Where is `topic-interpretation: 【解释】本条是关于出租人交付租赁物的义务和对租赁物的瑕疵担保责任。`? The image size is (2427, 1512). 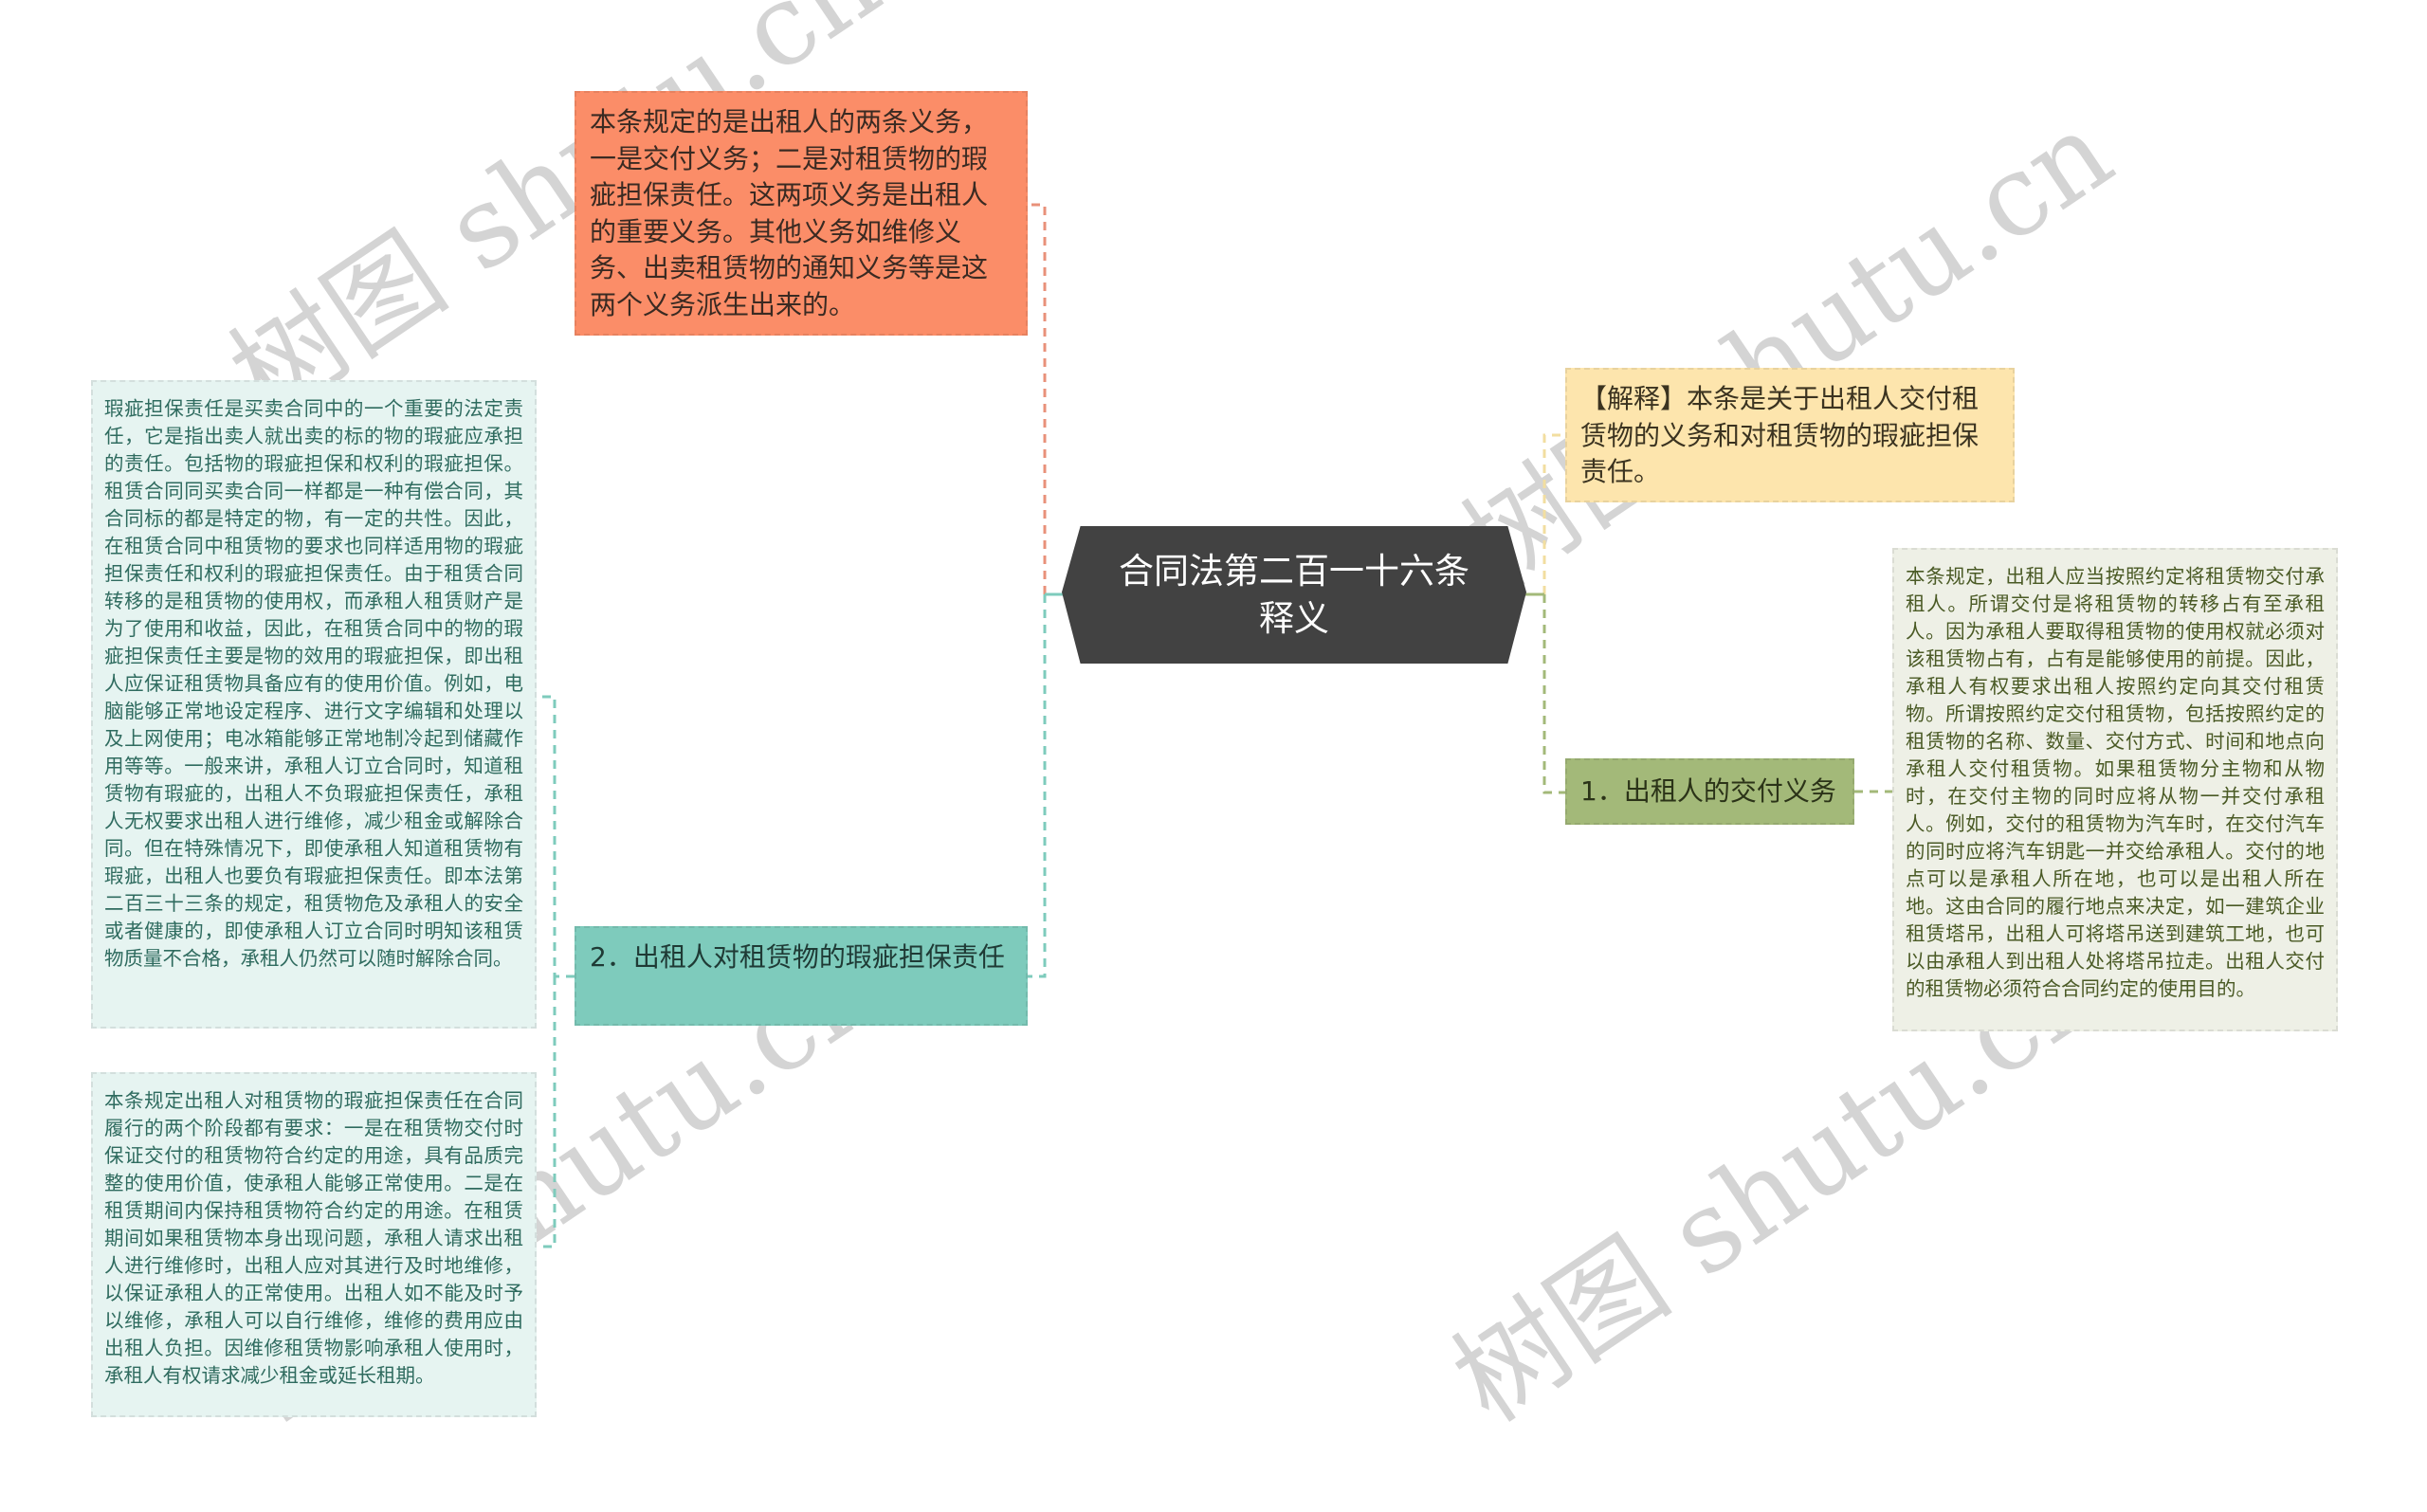 topic-interpretation: 【解释】本条是关于出租人交付租赁物的义务和对租赁物的瑕疵担保责任。 is located at coordinates (1790, 435).